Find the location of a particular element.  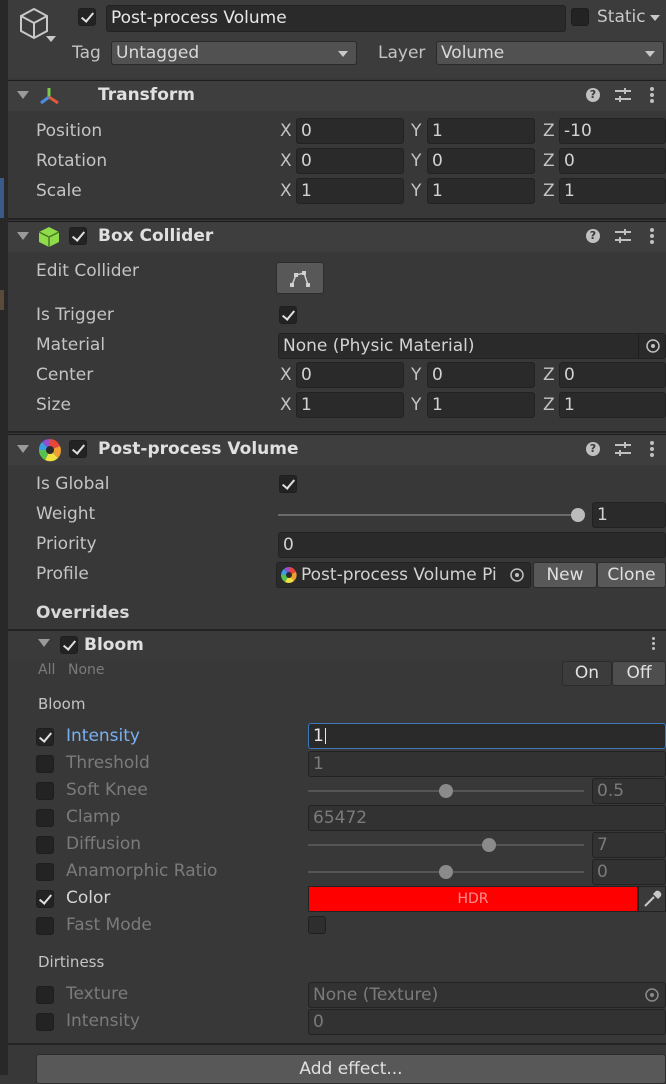

ppv-fold-arrow is located at coordinates (23, 449).